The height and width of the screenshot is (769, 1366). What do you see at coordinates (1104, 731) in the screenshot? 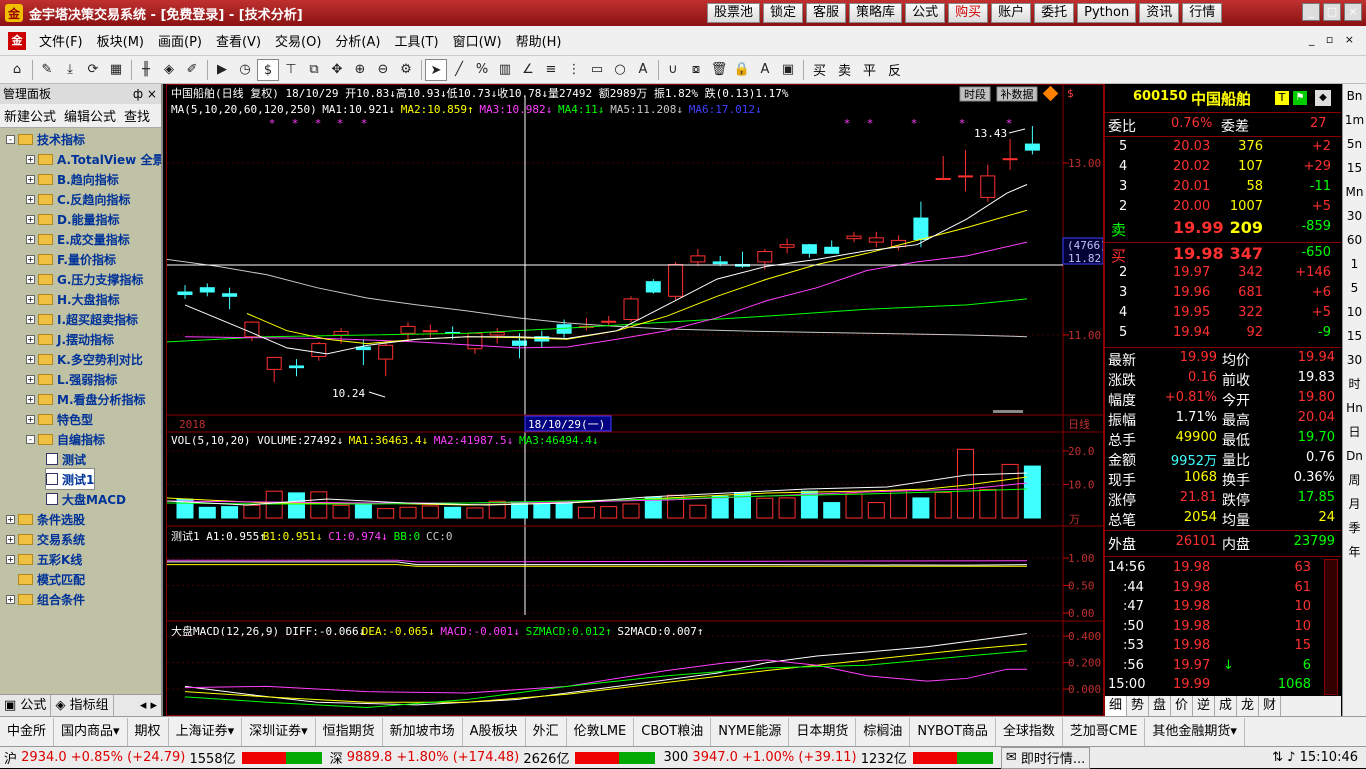
I see `market-tab-16: 芝加哥CME` at bounding box center [1104, 731].